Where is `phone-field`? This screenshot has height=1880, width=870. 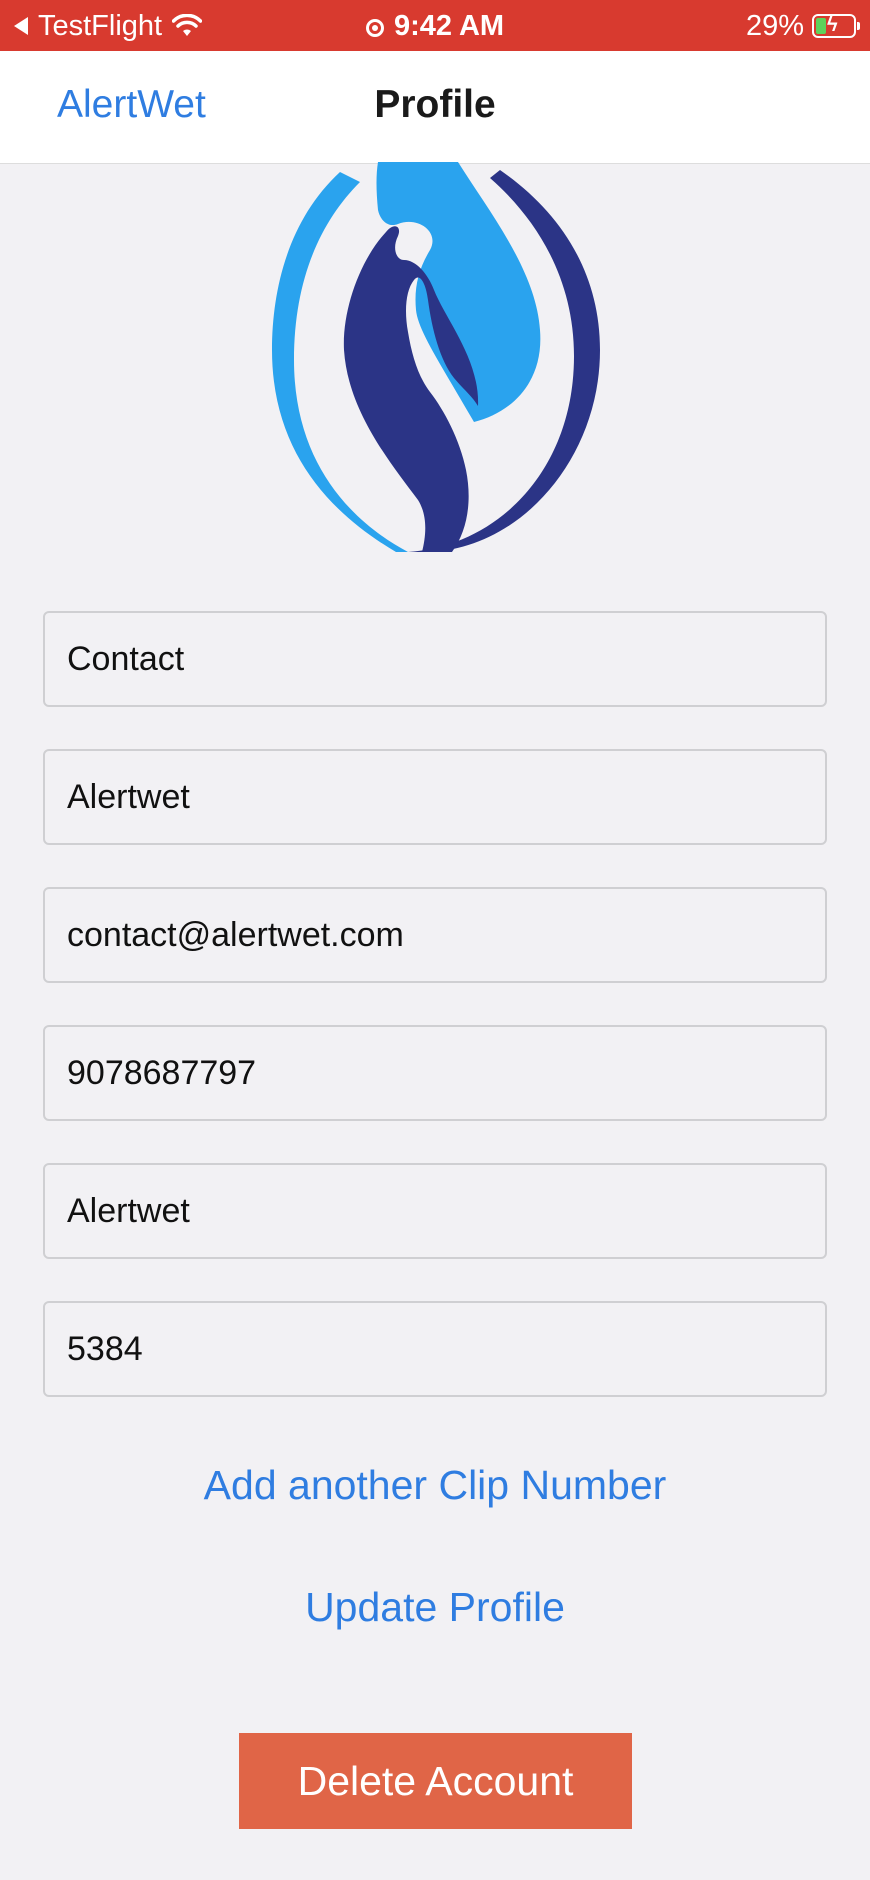 phone-field is located at coordinates (435, 1073).